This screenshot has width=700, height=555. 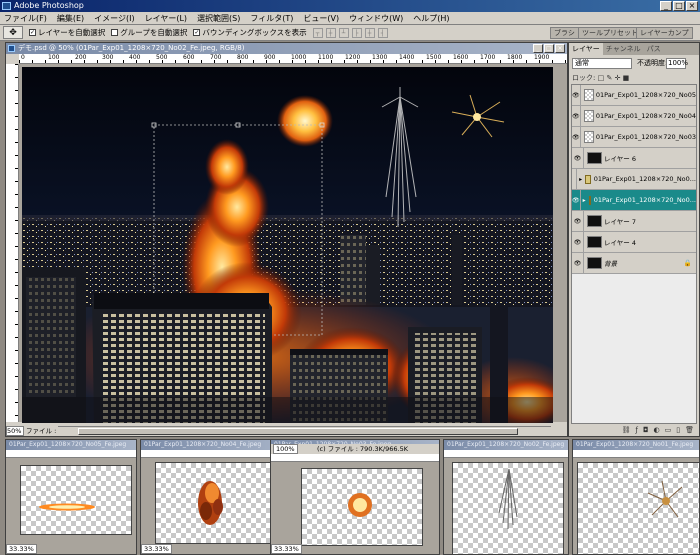 I want to click on brush-palette-tab: ブラシ, so click(x=564, y=33).